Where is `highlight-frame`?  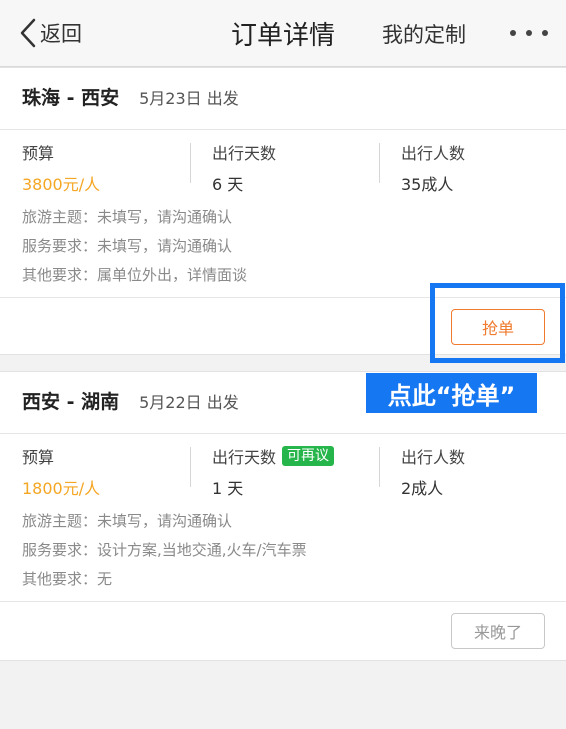
highlight-frame is located at coordinates (497, 323).